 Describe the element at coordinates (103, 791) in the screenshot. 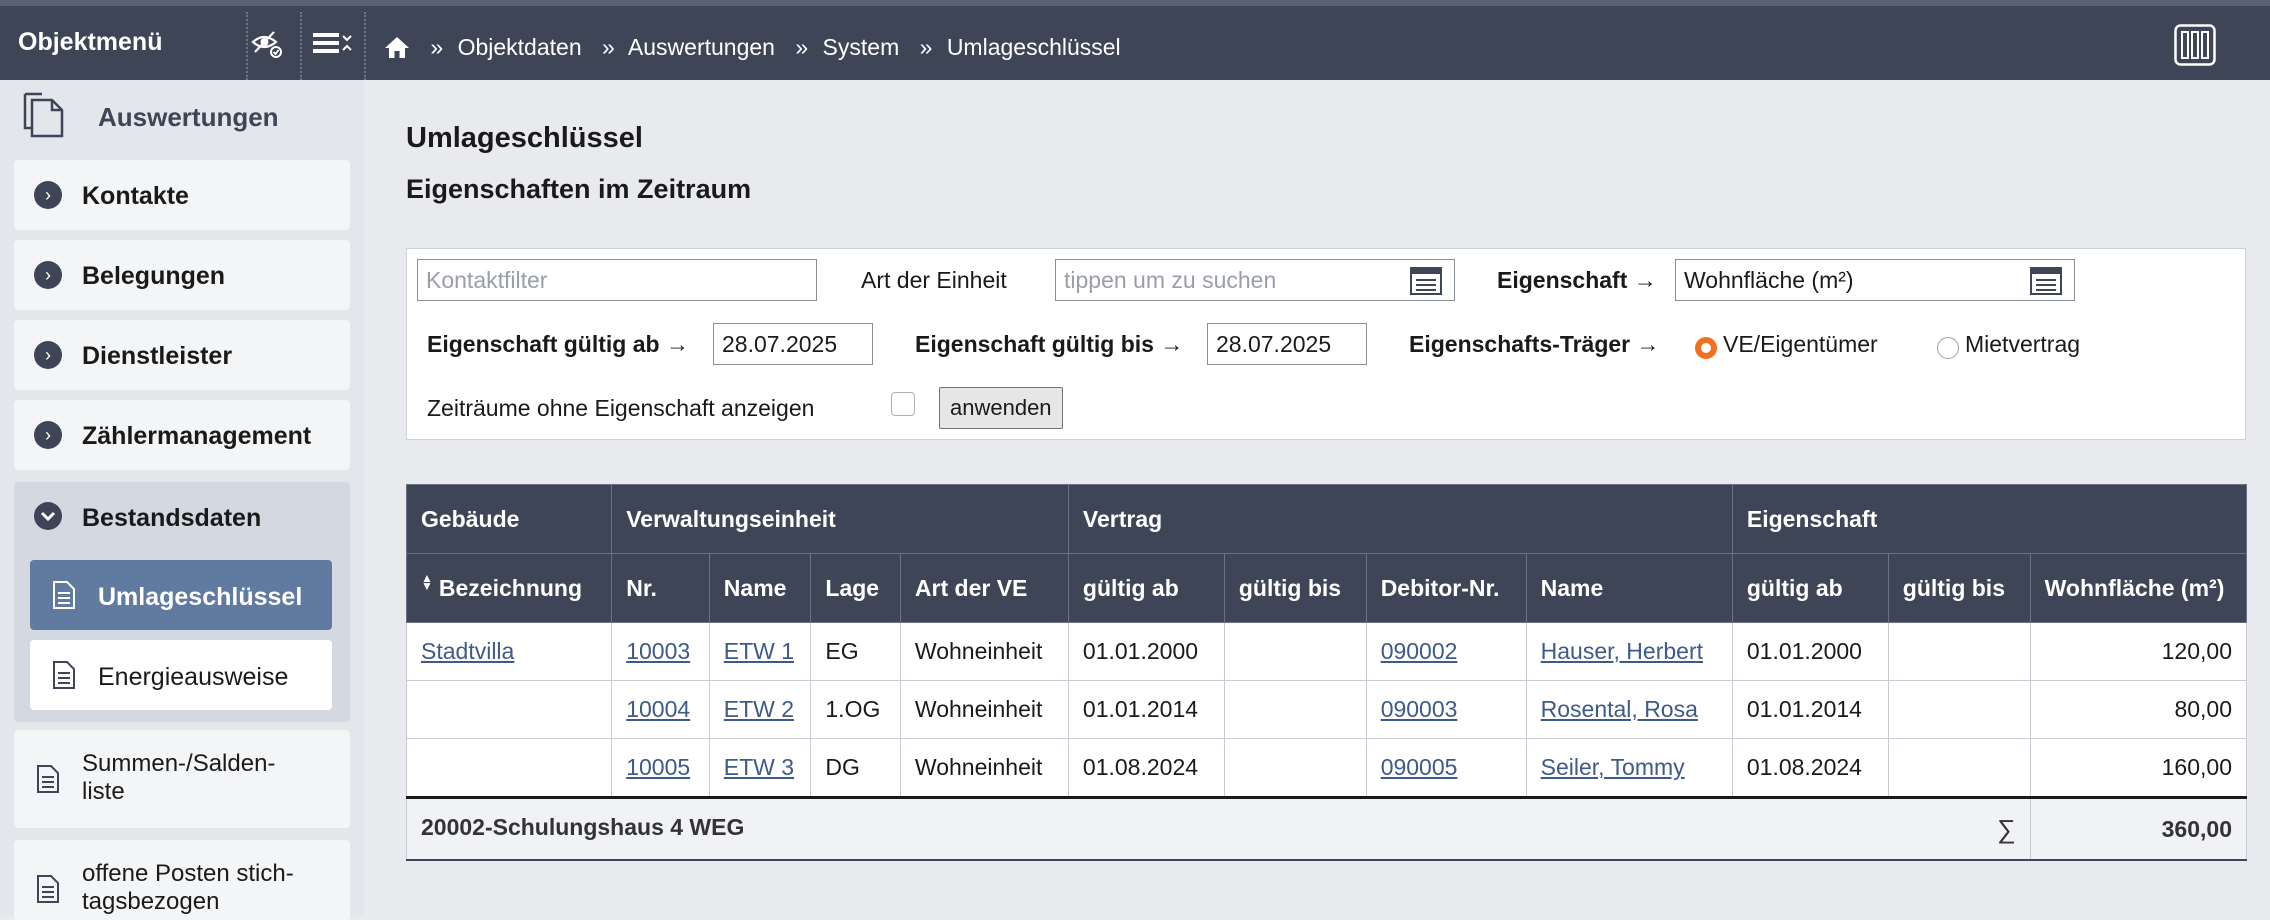

I see `label-line: liste` at that location.